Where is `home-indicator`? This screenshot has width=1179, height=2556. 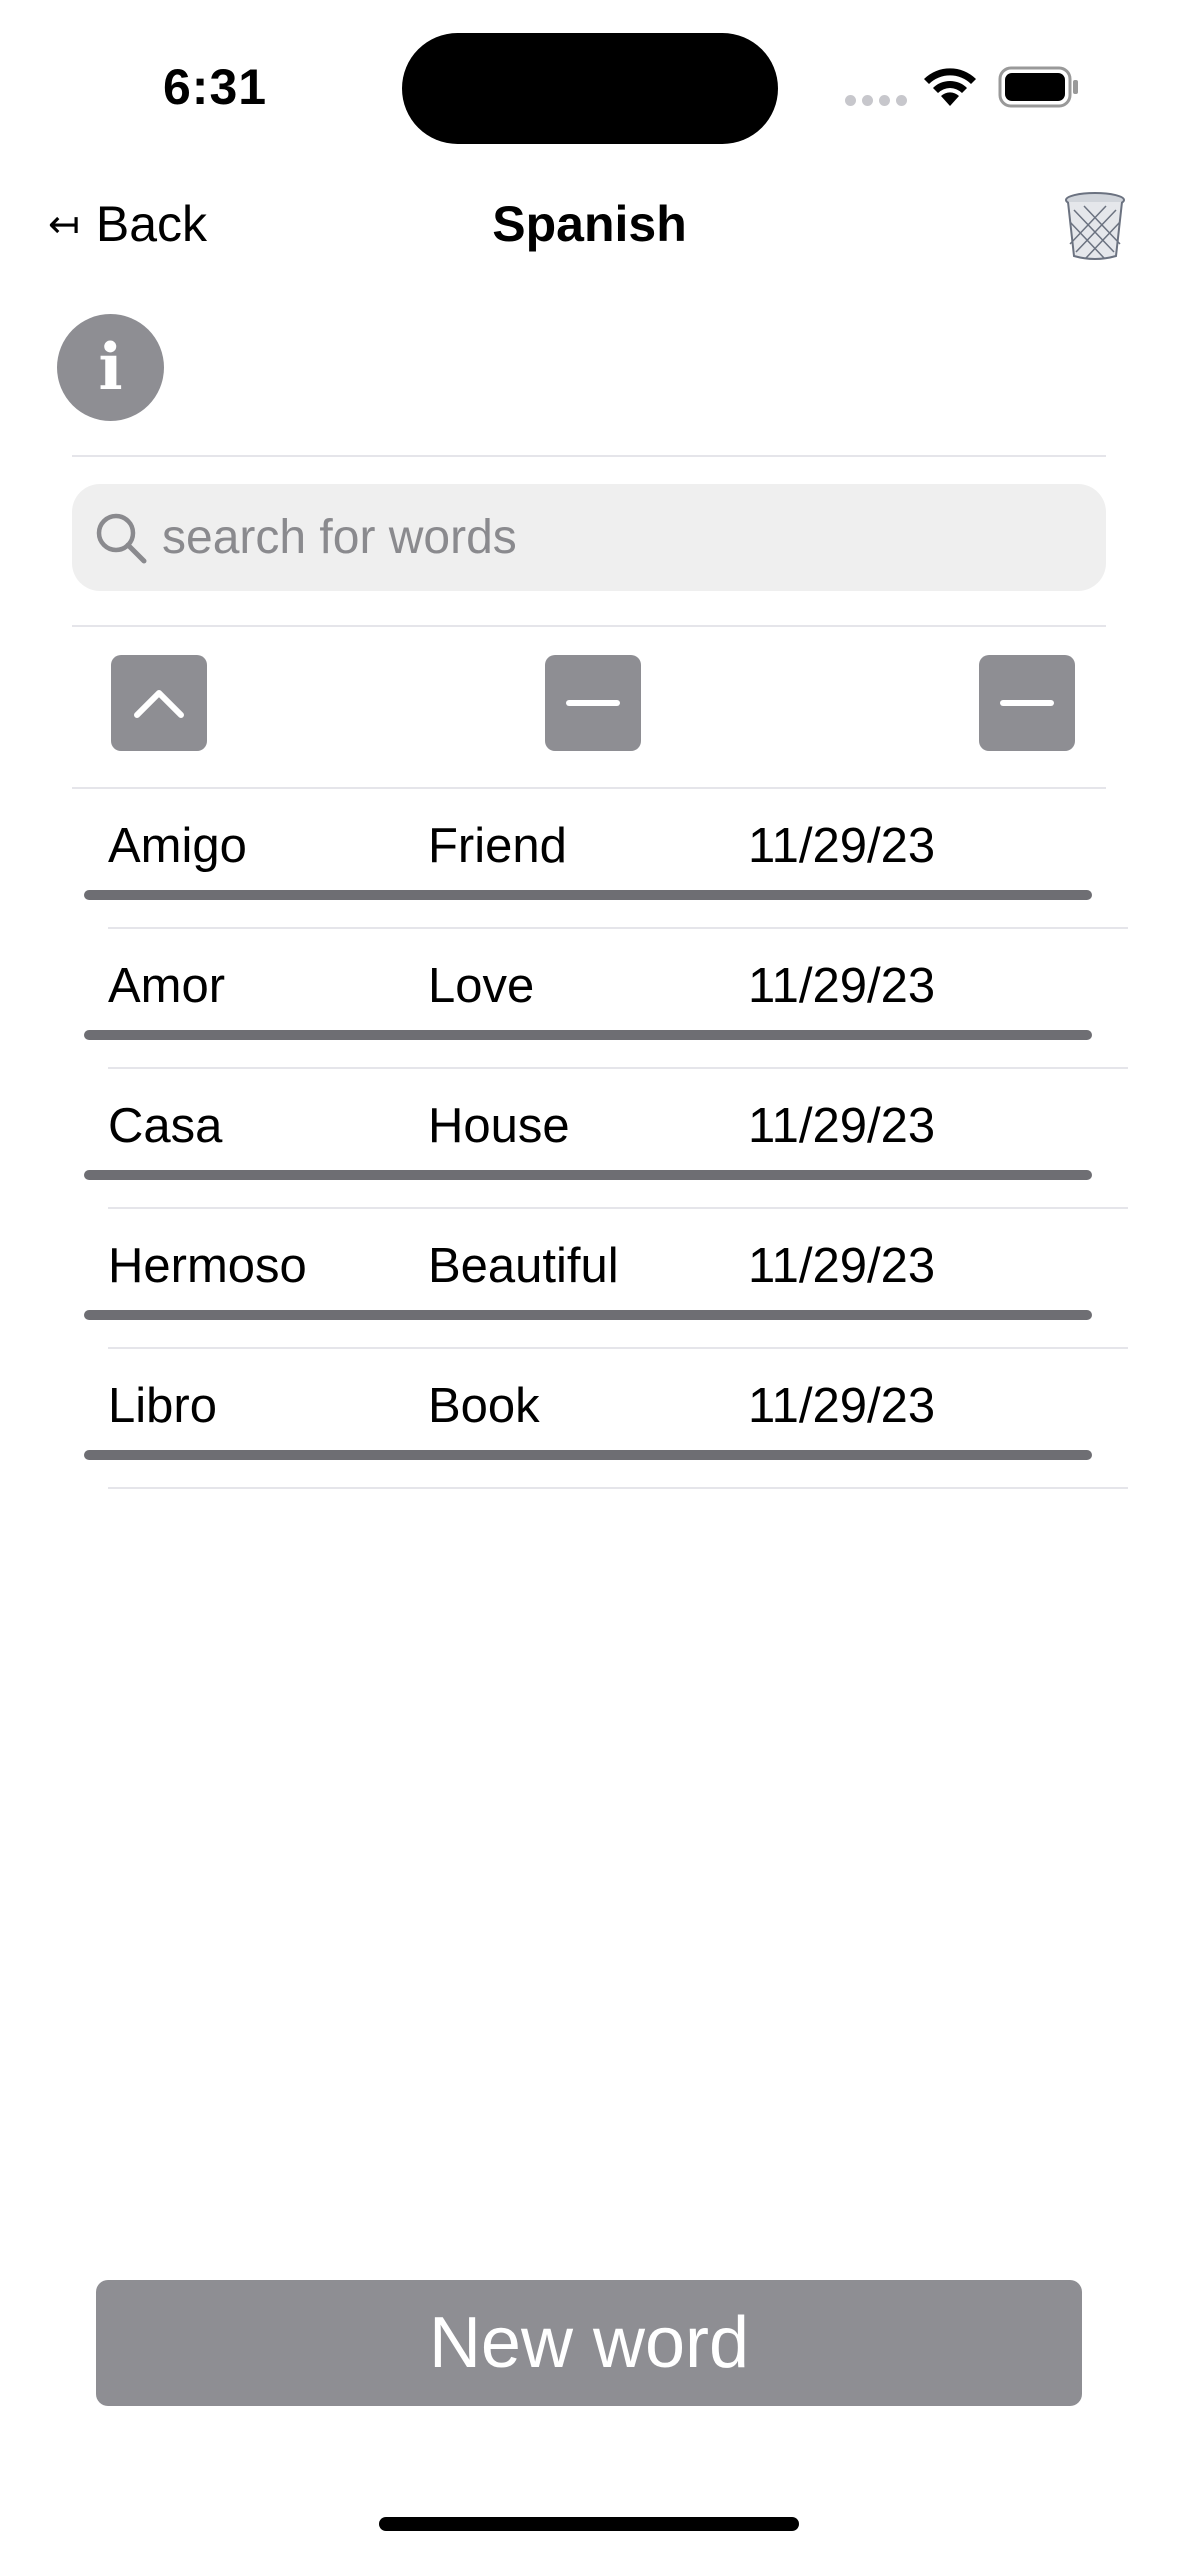
home-indicator is located at coordinates (589, 2524).